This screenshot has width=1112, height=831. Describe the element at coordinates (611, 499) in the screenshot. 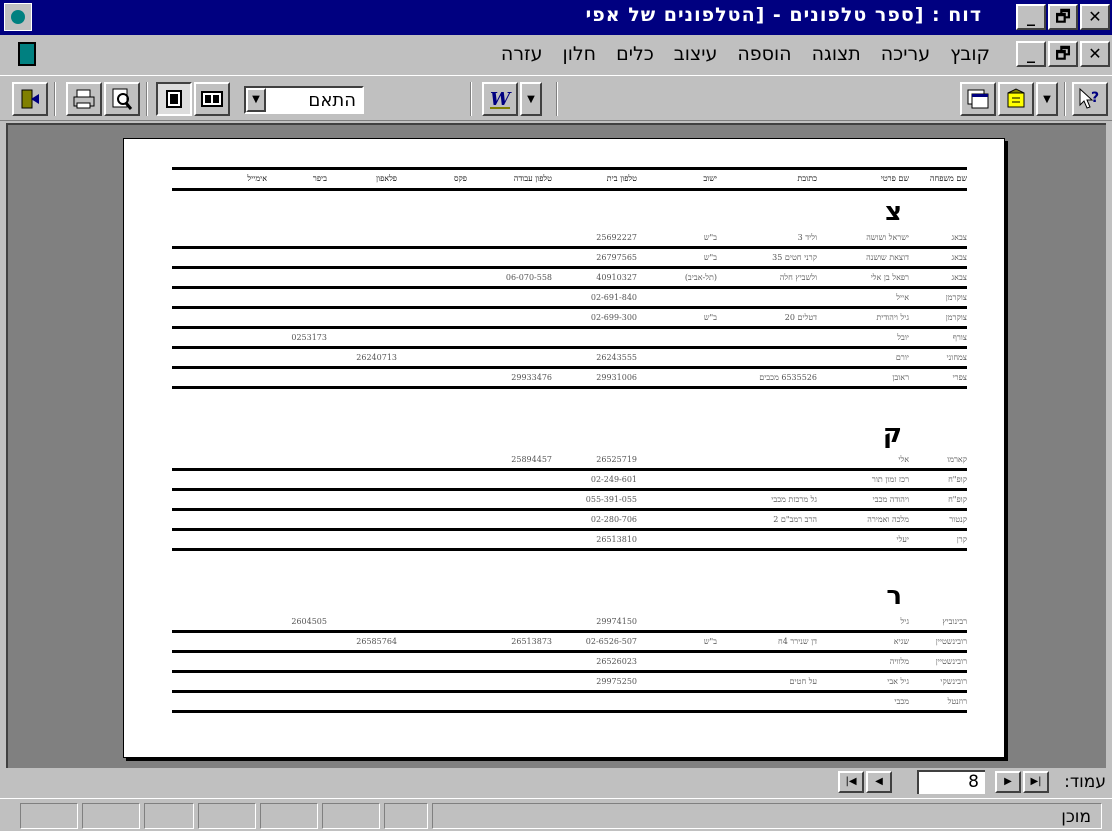

I see `table-cell-home: 055-391-055` at that location.